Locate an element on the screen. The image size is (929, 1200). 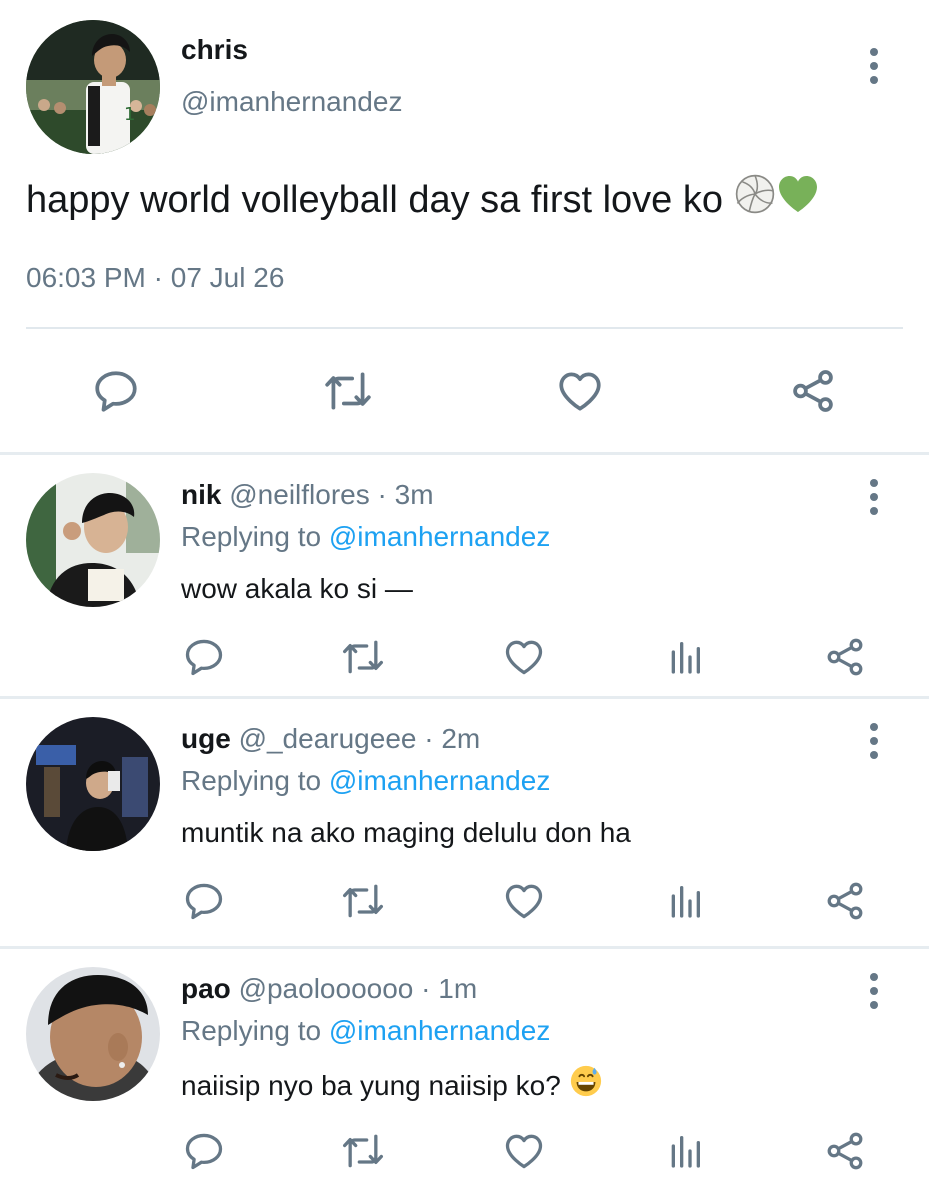
reply-header: nik @neilflores · 3m is located at coordinates (307, 495).